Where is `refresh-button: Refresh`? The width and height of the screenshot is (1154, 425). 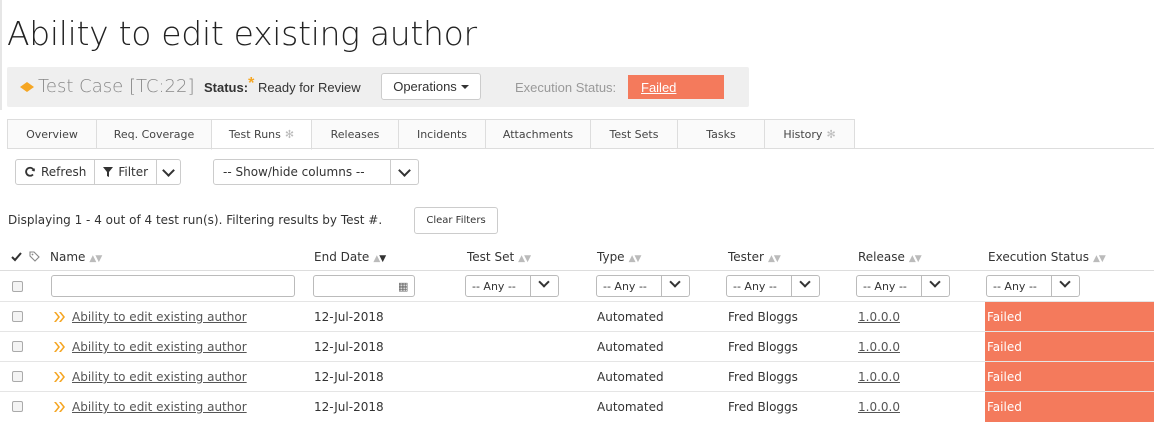
refresh-button: Refresh is located at coordinates (55, 172).